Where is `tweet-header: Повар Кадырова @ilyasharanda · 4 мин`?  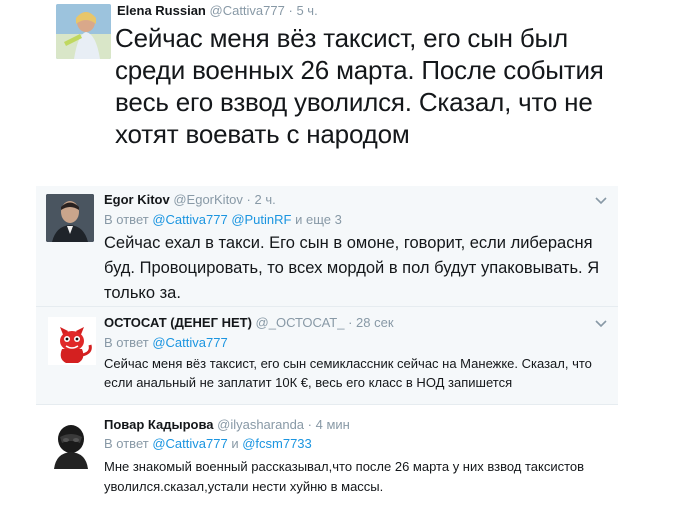
tweet-header: Повар Кадырова @ilyasharanda · 4 мин is located at coordinates (227, 425).